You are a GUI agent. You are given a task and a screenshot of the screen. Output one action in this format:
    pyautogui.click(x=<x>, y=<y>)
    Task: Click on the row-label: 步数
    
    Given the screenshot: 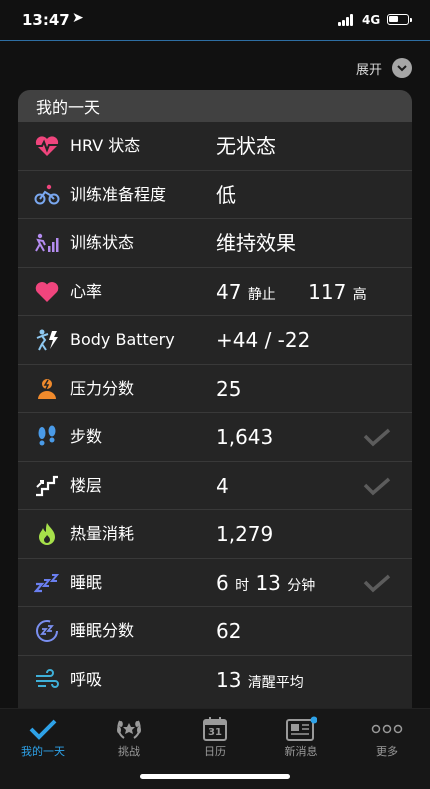 What is the action you would take?
    pyautogui.click(x=86, y=436)
    